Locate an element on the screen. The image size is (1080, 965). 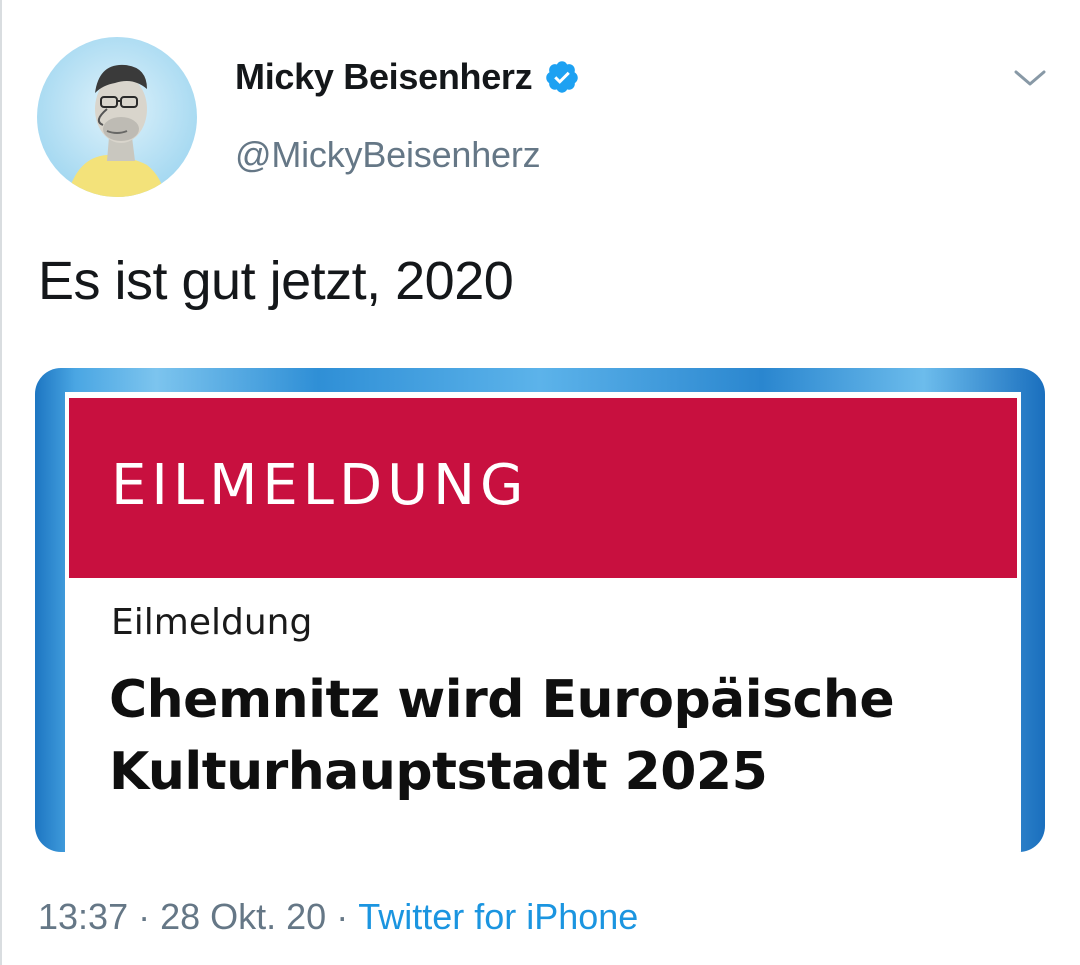
headline-line-2: Kulturhauptstadt 2025 is located at coordinates (438, 772).